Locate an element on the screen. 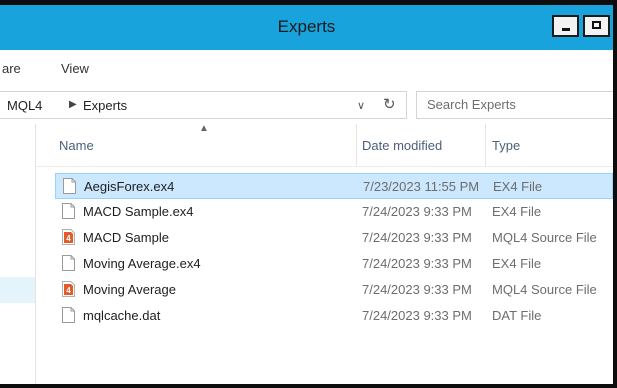  breadcrumb-experts: Experts is located at coordinates (105, 105).